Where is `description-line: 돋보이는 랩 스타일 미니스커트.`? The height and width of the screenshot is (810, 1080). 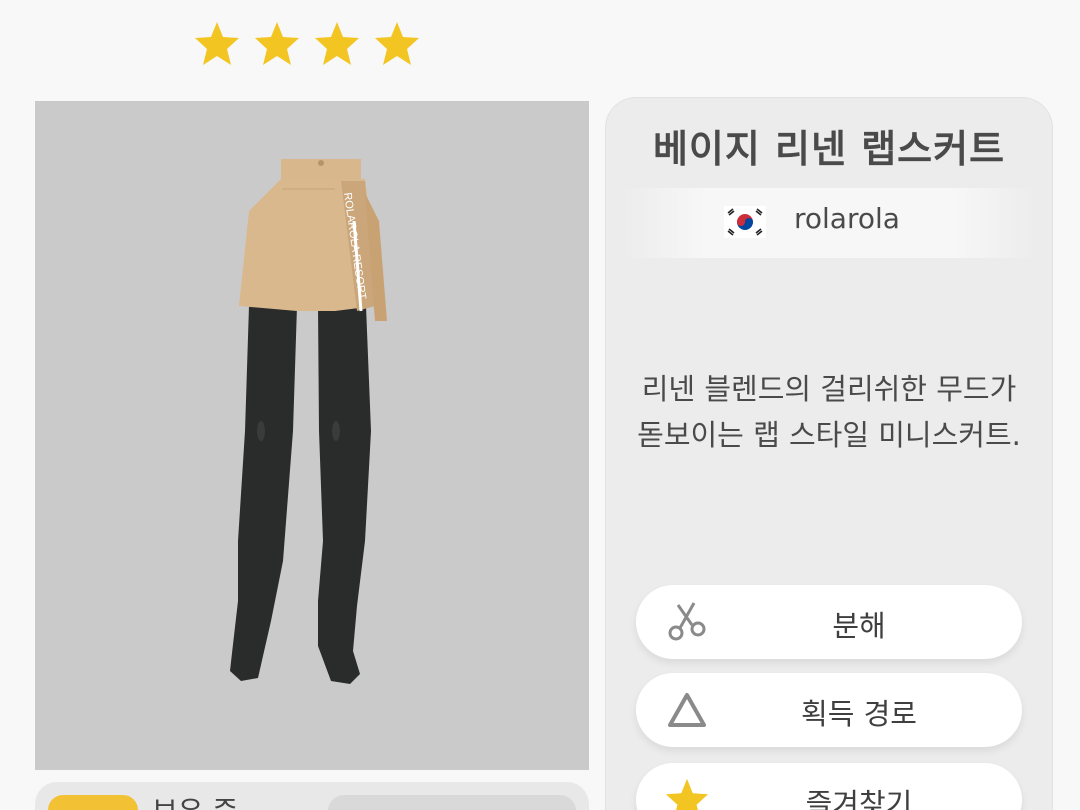
description-line: 돋보이는 랩 스타일 미니스커트. is located at coordinates (829, 435).